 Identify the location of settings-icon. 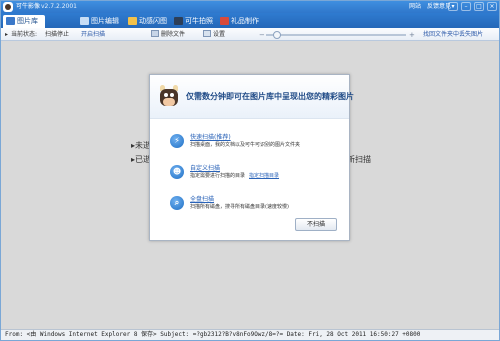
(207, 33).